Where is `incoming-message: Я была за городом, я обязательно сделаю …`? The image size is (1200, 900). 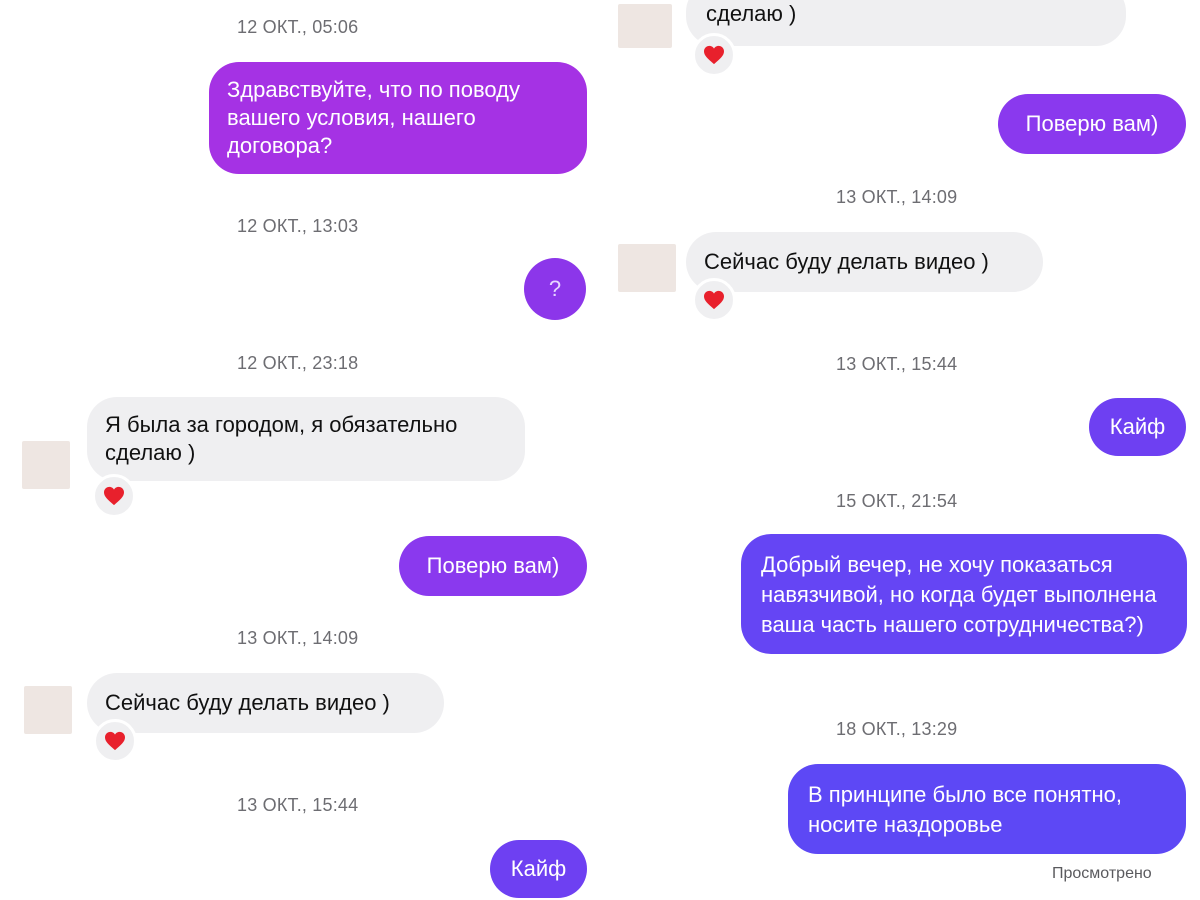 incoming-message: Я была за городом, я обязательно сделаю … is located at coordinates (306, 439).